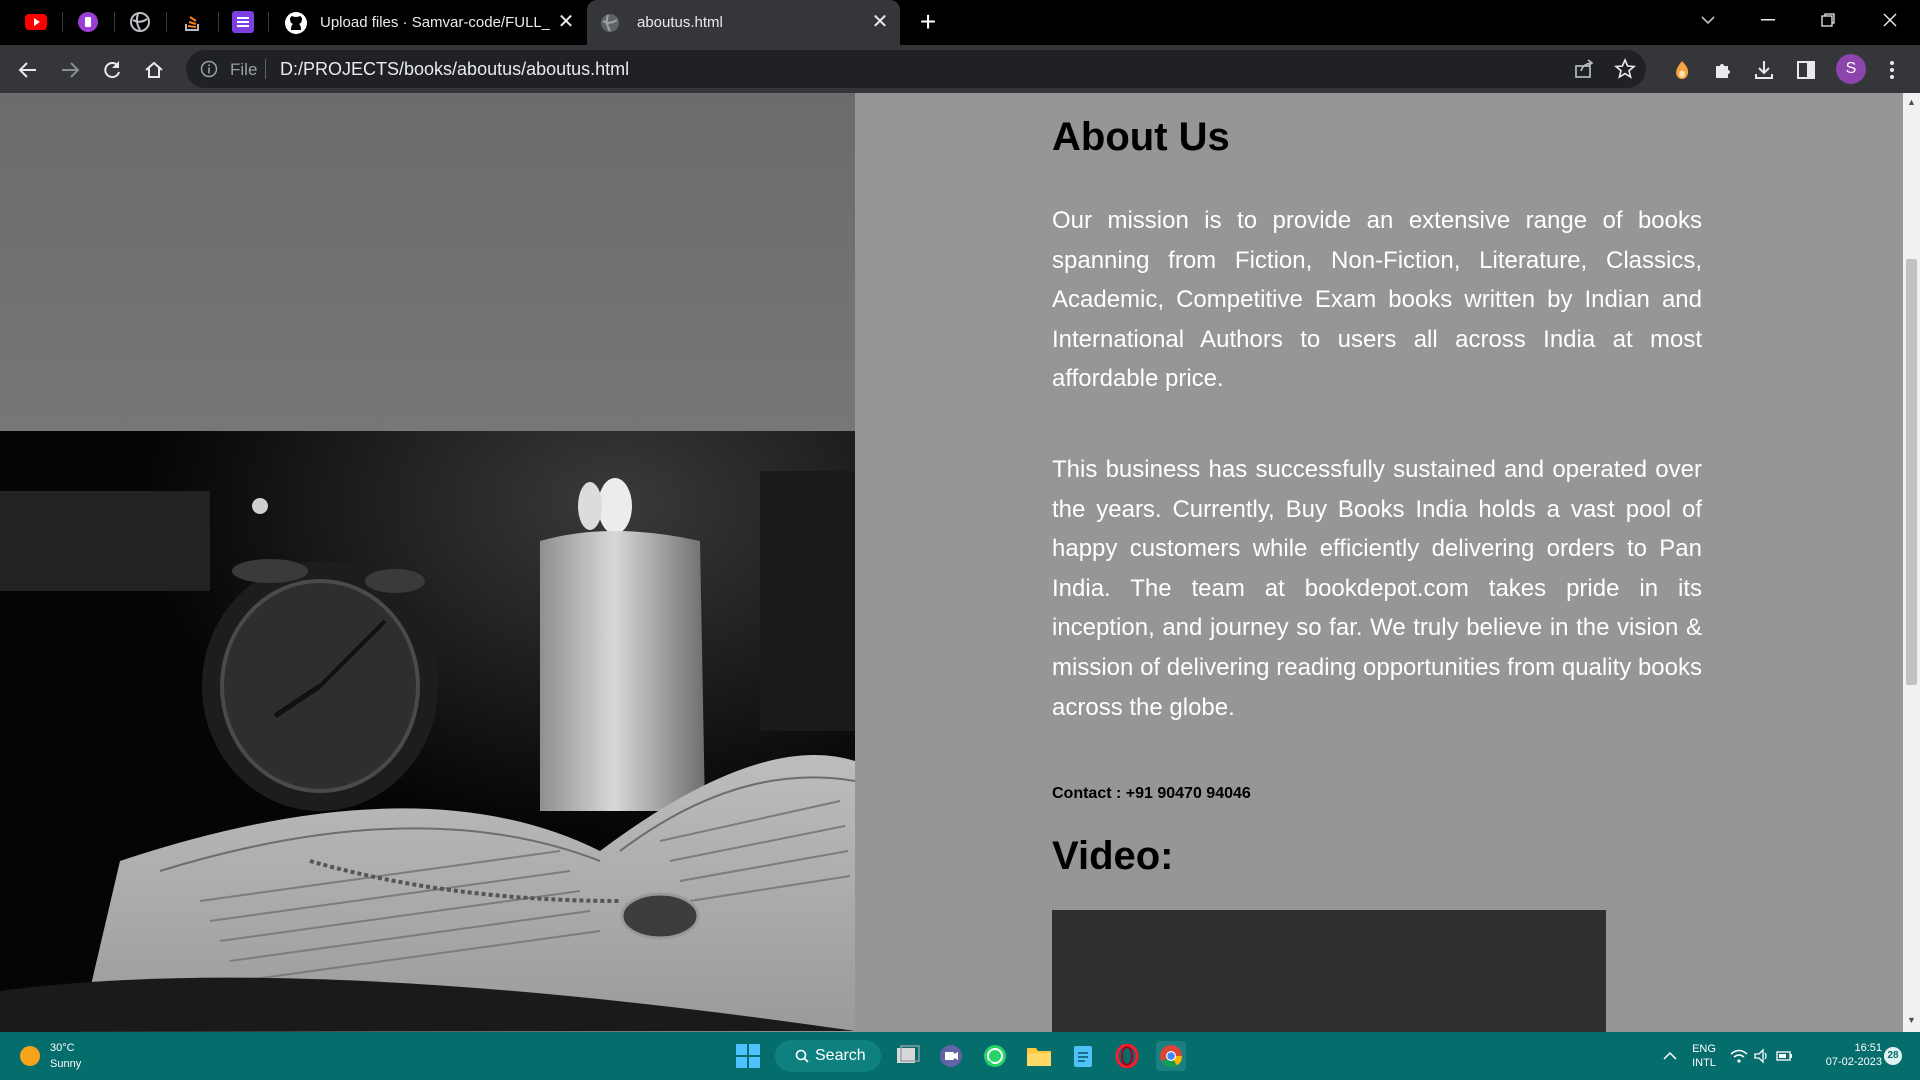 The width and height of the screenshot is (1920, 1080). I want to click on sun-icon, so click(30, 1056).